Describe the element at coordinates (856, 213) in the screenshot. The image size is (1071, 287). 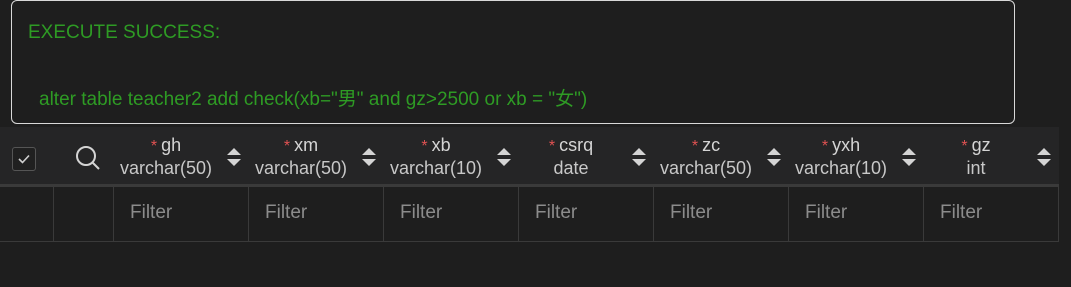
I see `filter-cell-yxh: Filter` at that location.